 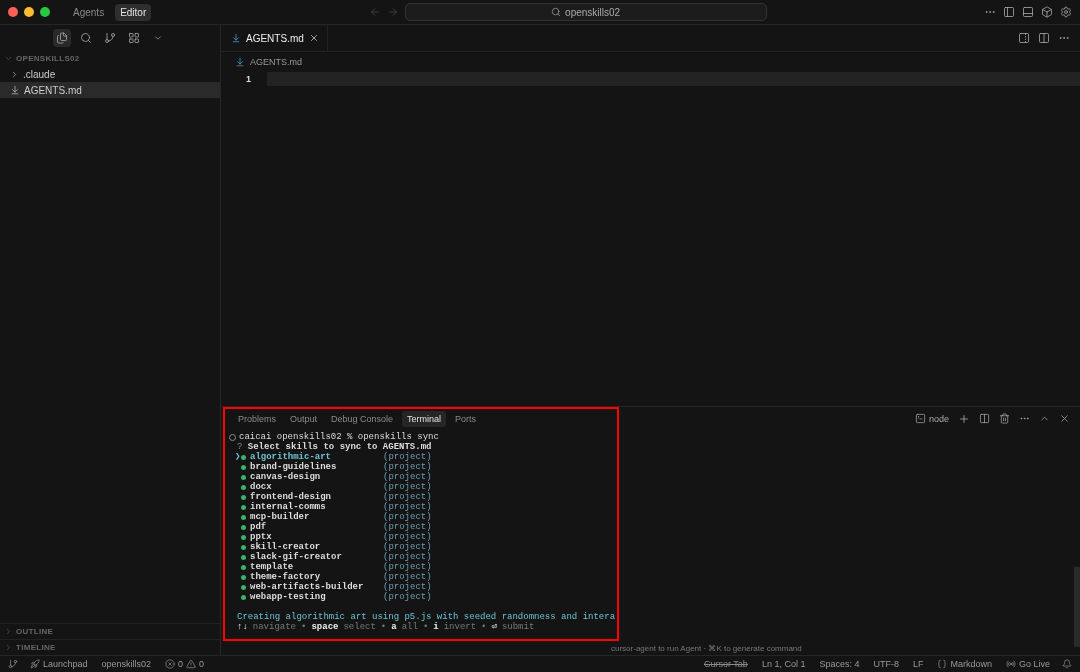 What do you see at coordinates (394, 627) in the screenshot?
I see `key-hint: a` at bounding box center [394, 627].